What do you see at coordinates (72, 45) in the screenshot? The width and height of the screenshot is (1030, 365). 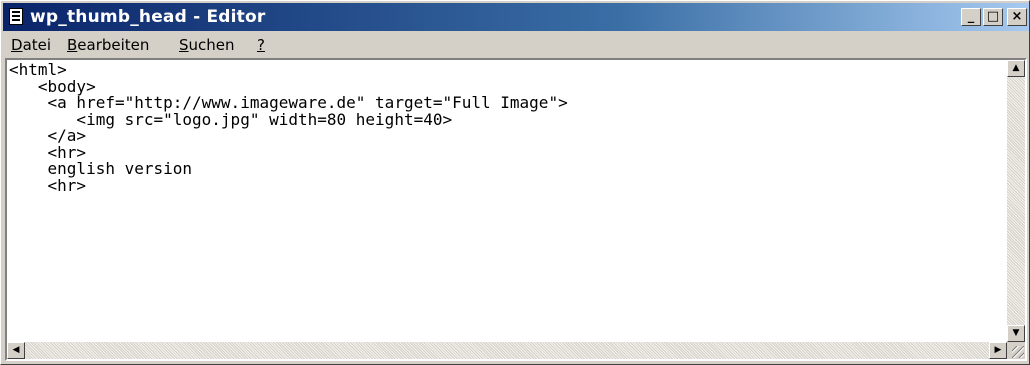 I see `menu-bearbeiten-mnemonic: B` at bounding box center [72, 45].